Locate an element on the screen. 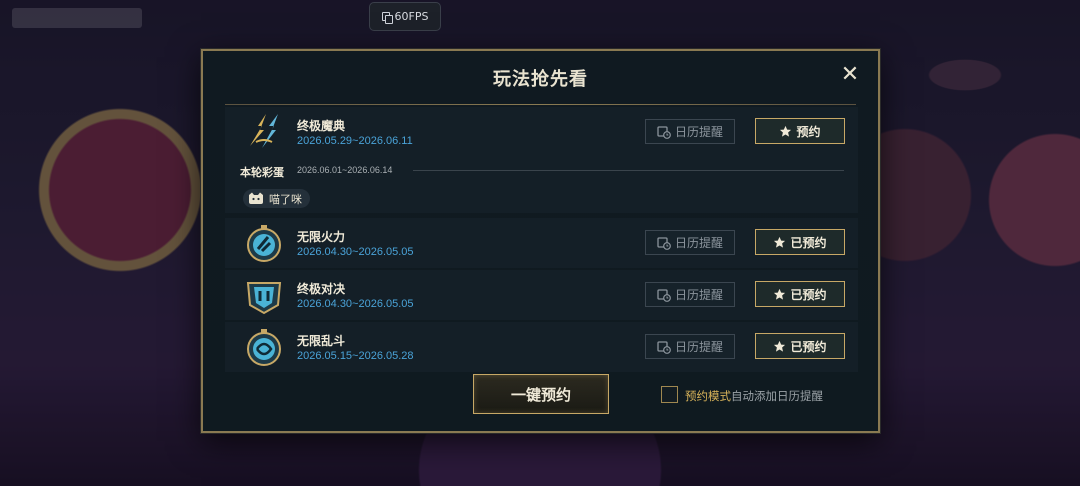 The width and height of the screenshot is (1080, 486). reserve-button: 预约 is located at coordinates (800, 131).